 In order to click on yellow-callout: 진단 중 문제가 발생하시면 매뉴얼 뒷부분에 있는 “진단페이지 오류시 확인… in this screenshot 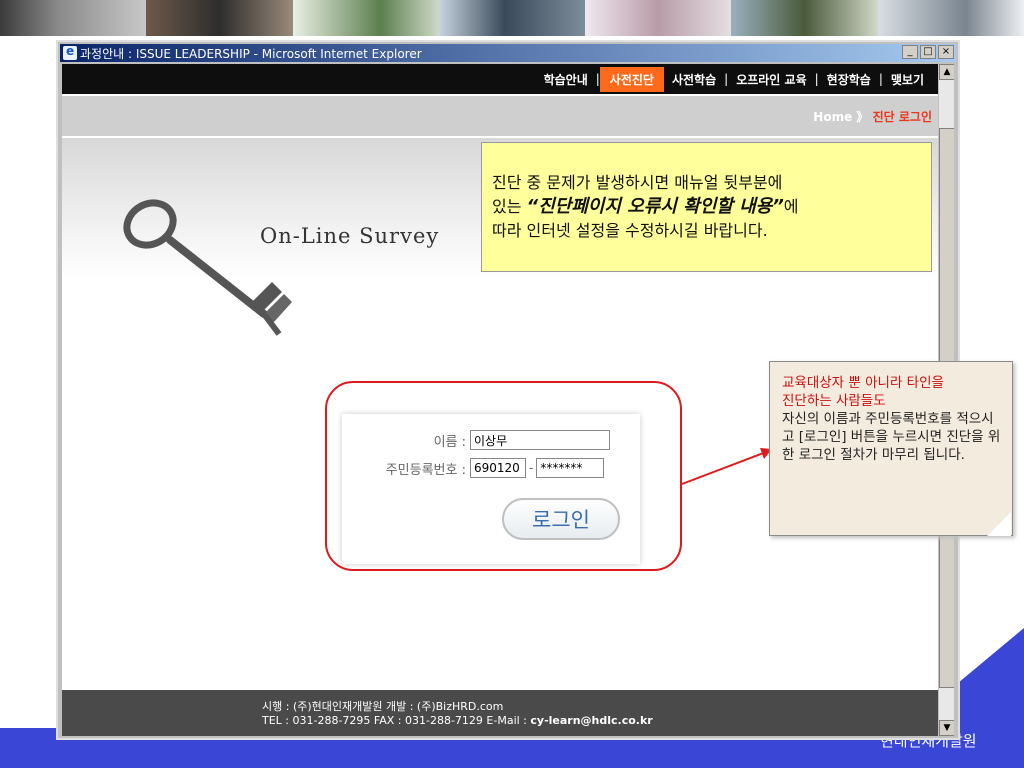, I will do `click(706, 207)`.